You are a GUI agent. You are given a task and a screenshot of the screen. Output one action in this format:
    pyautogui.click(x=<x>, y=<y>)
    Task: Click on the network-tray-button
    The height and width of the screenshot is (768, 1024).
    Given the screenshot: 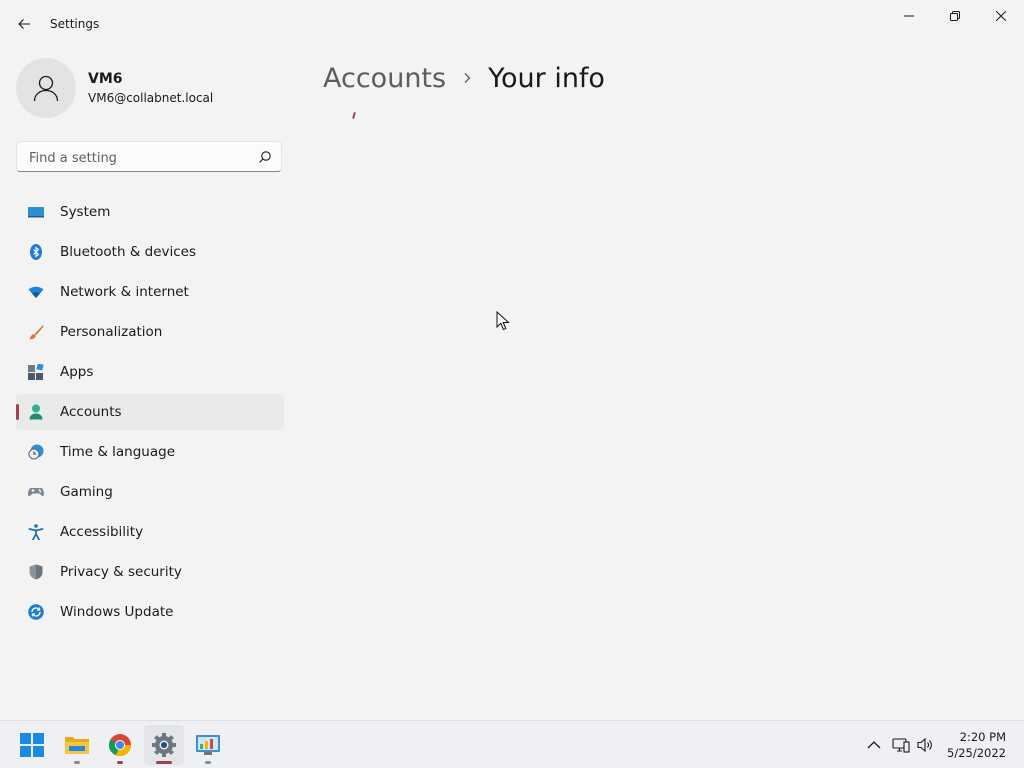 What is the action you would take?
    pyautogui.click(x=901, y=745)
    